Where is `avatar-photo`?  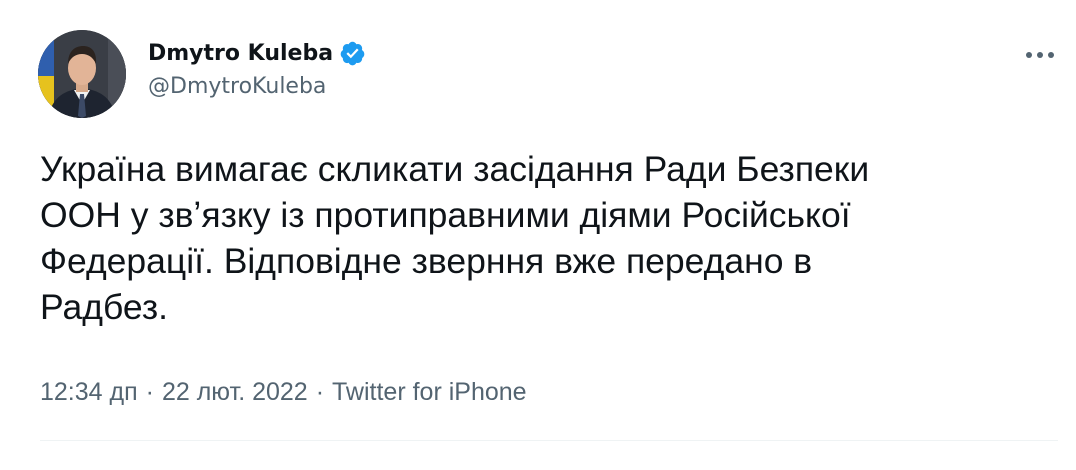 avatar-photo is located at coordinates (82, 74).